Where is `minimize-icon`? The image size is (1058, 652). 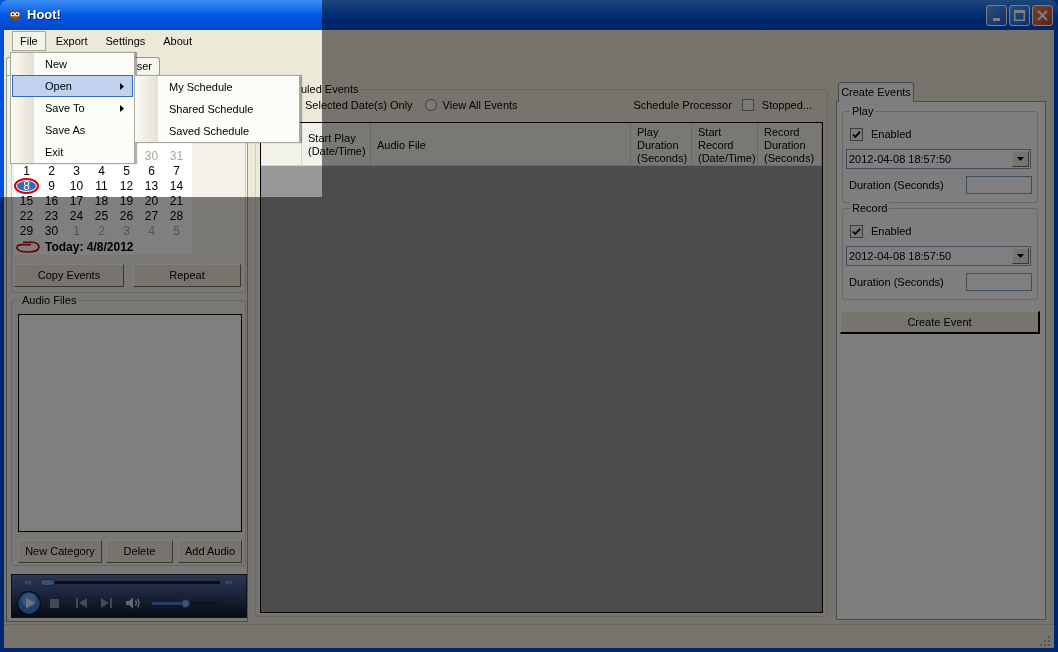
minimize-icon is located at coordinates (996, 19).